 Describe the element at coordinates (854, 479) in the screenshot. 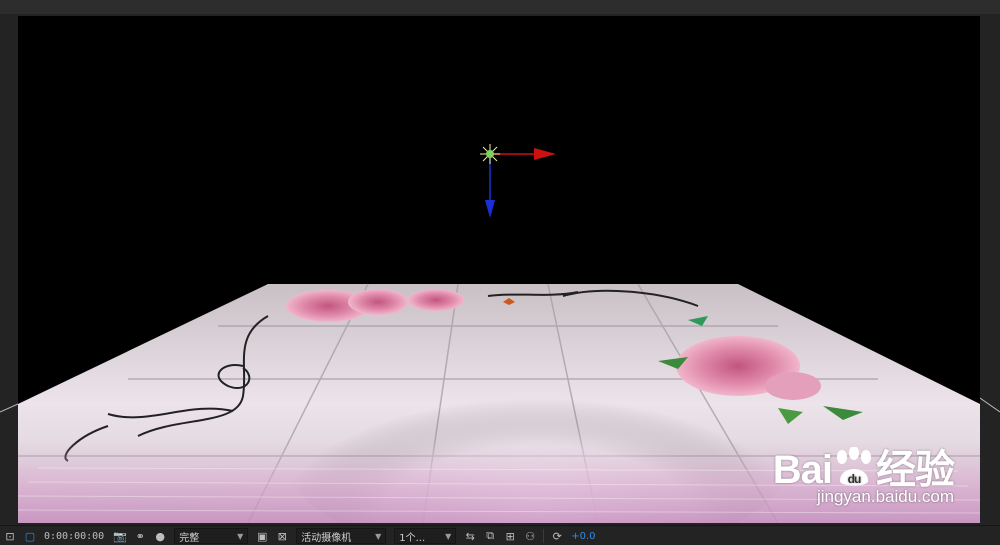

I see `svg-text: du` at that location.